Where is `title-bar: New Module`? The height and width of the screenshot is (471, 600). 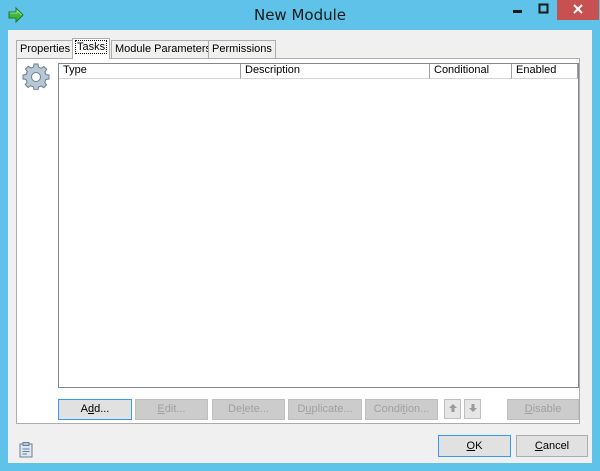
title-bar: New Module is located at coordinates (300, 15).